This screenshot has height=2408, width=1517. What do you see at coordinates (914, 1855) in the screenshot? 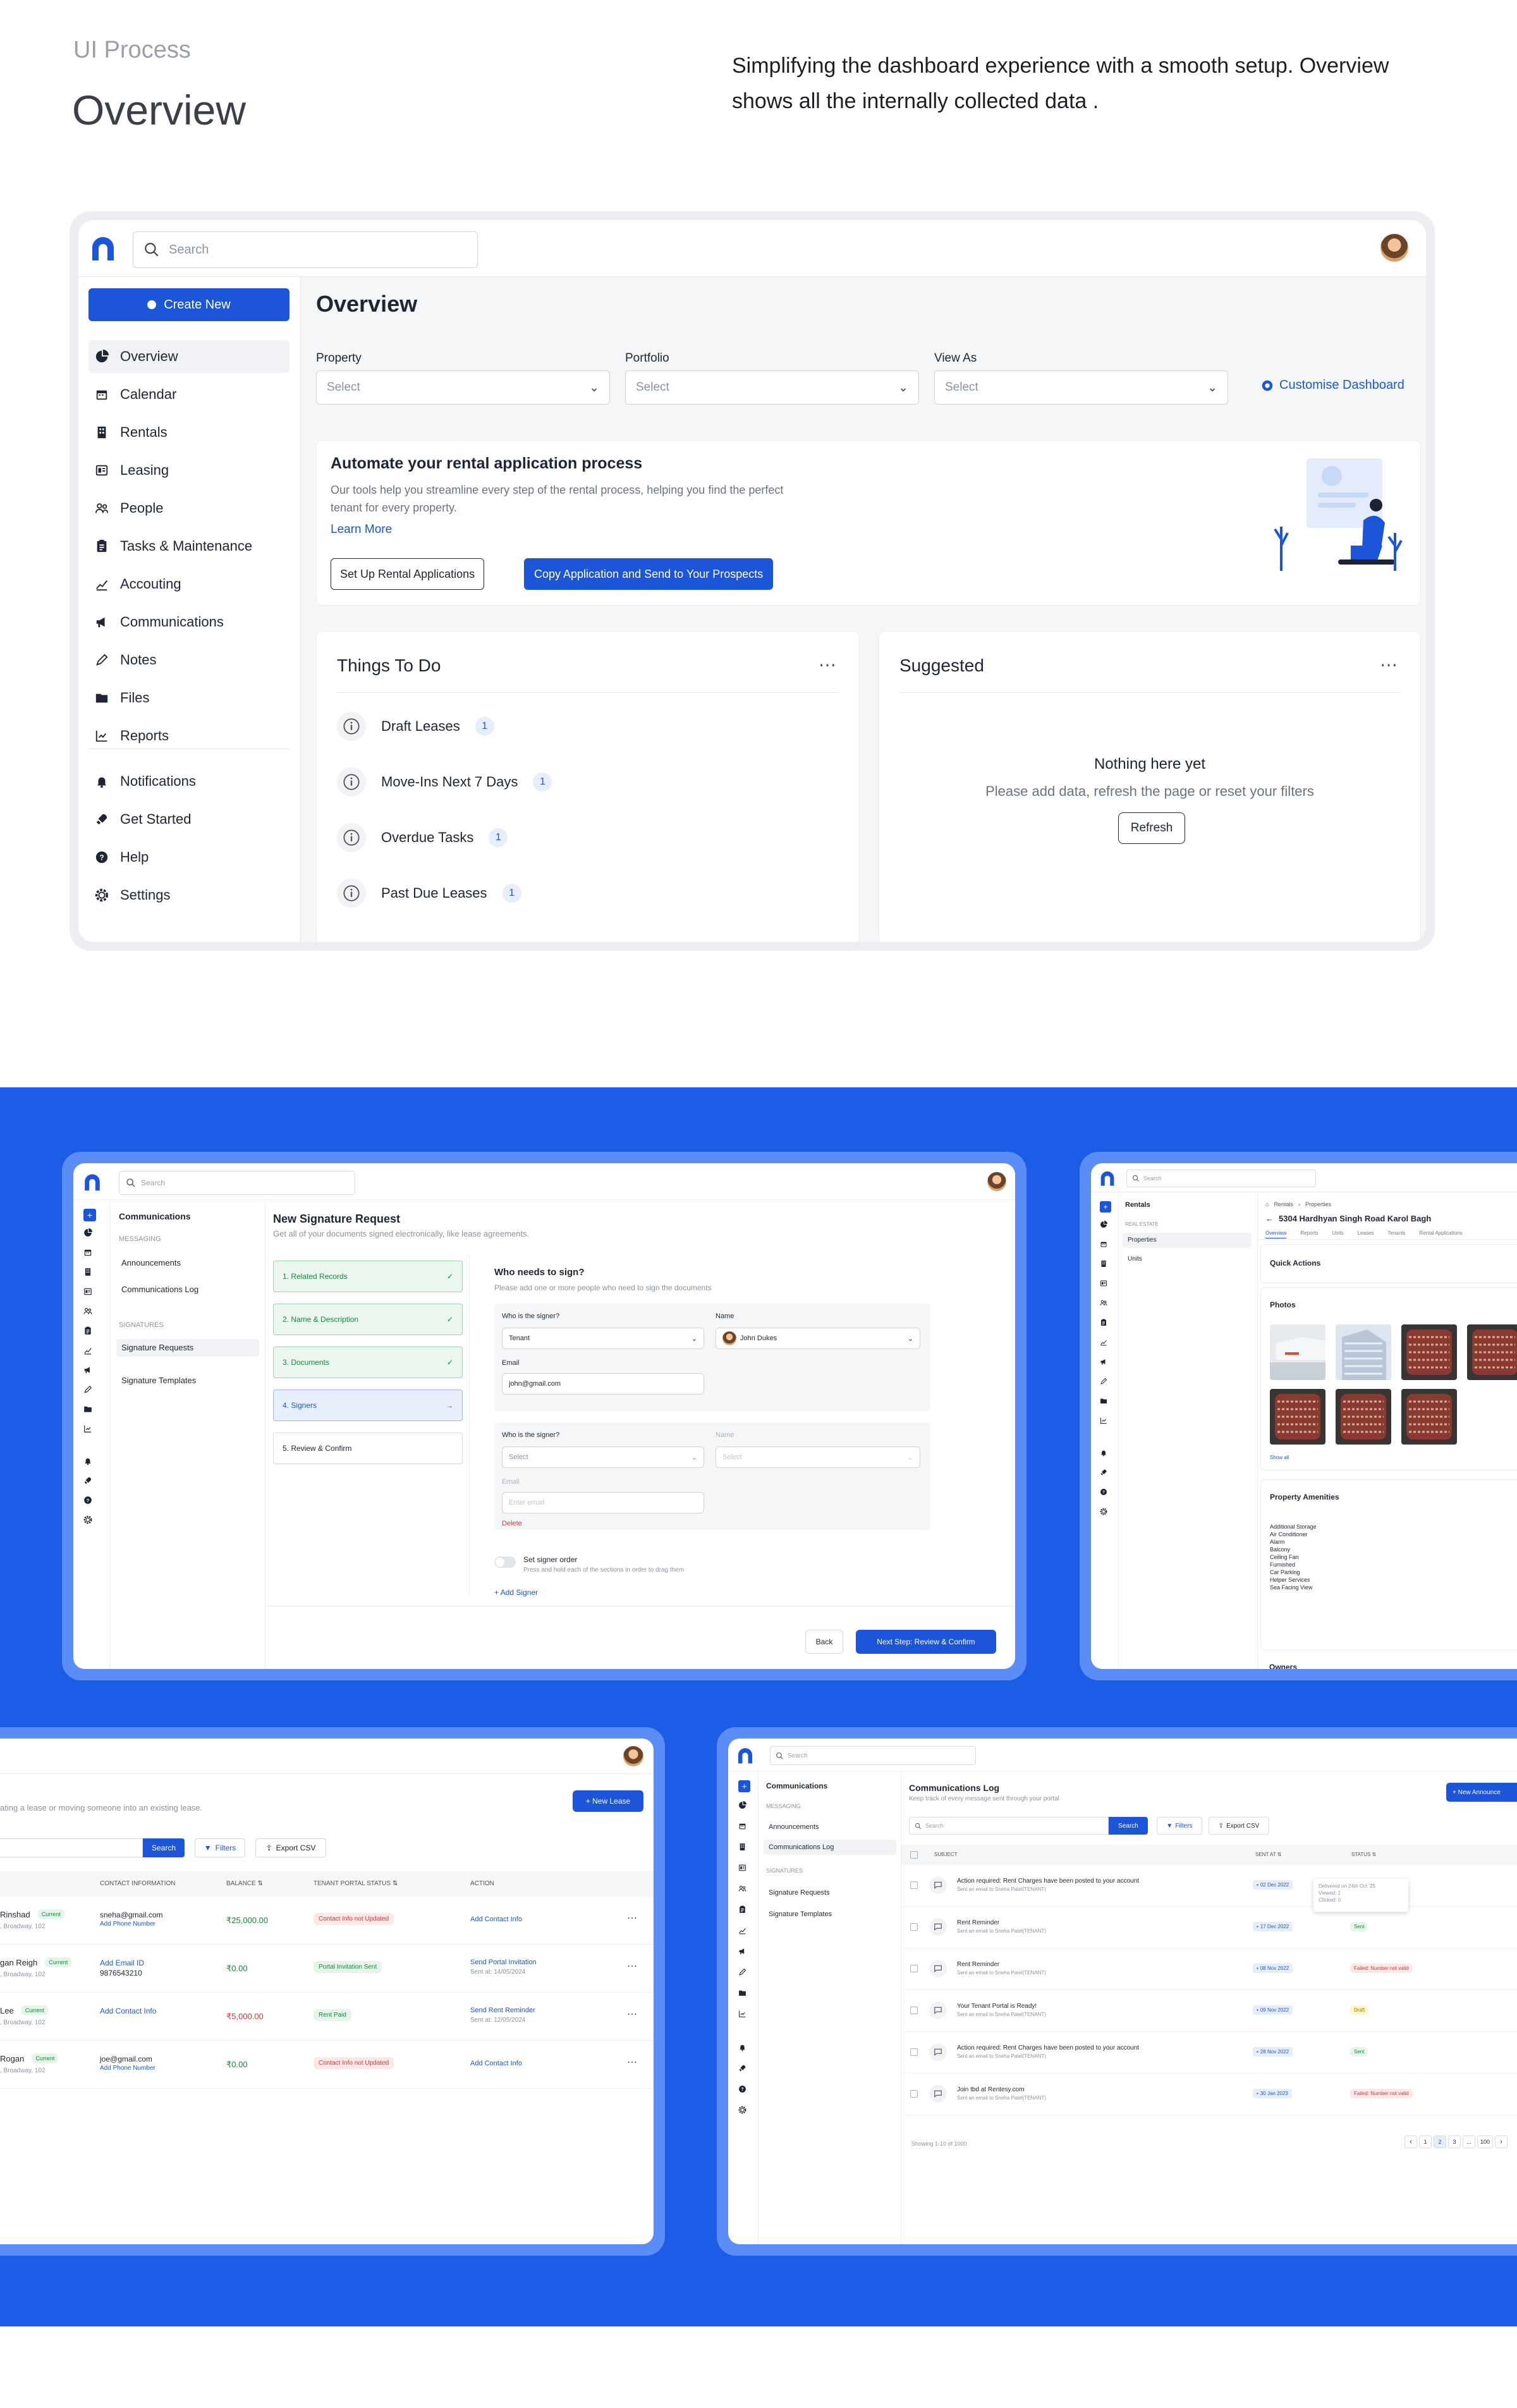
I see `select-all-checkbox` at bounding box center [914, 1855].